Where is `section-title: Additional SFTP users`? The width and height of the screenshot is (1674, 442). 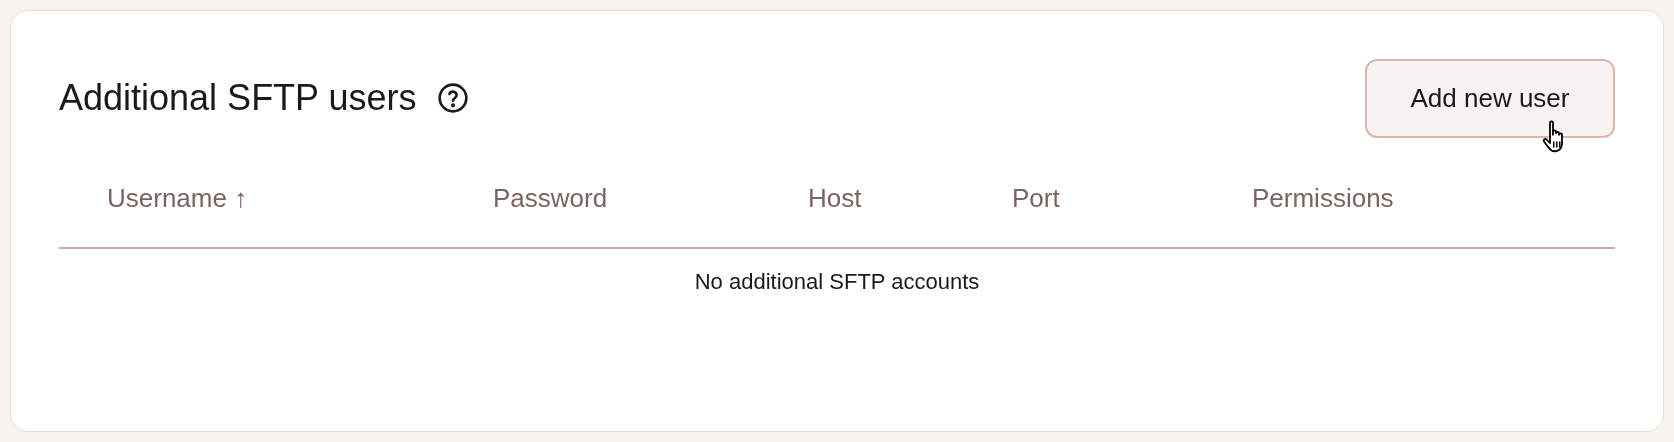
section-title: Additional SFTP users is located at coordinates (238, 98).